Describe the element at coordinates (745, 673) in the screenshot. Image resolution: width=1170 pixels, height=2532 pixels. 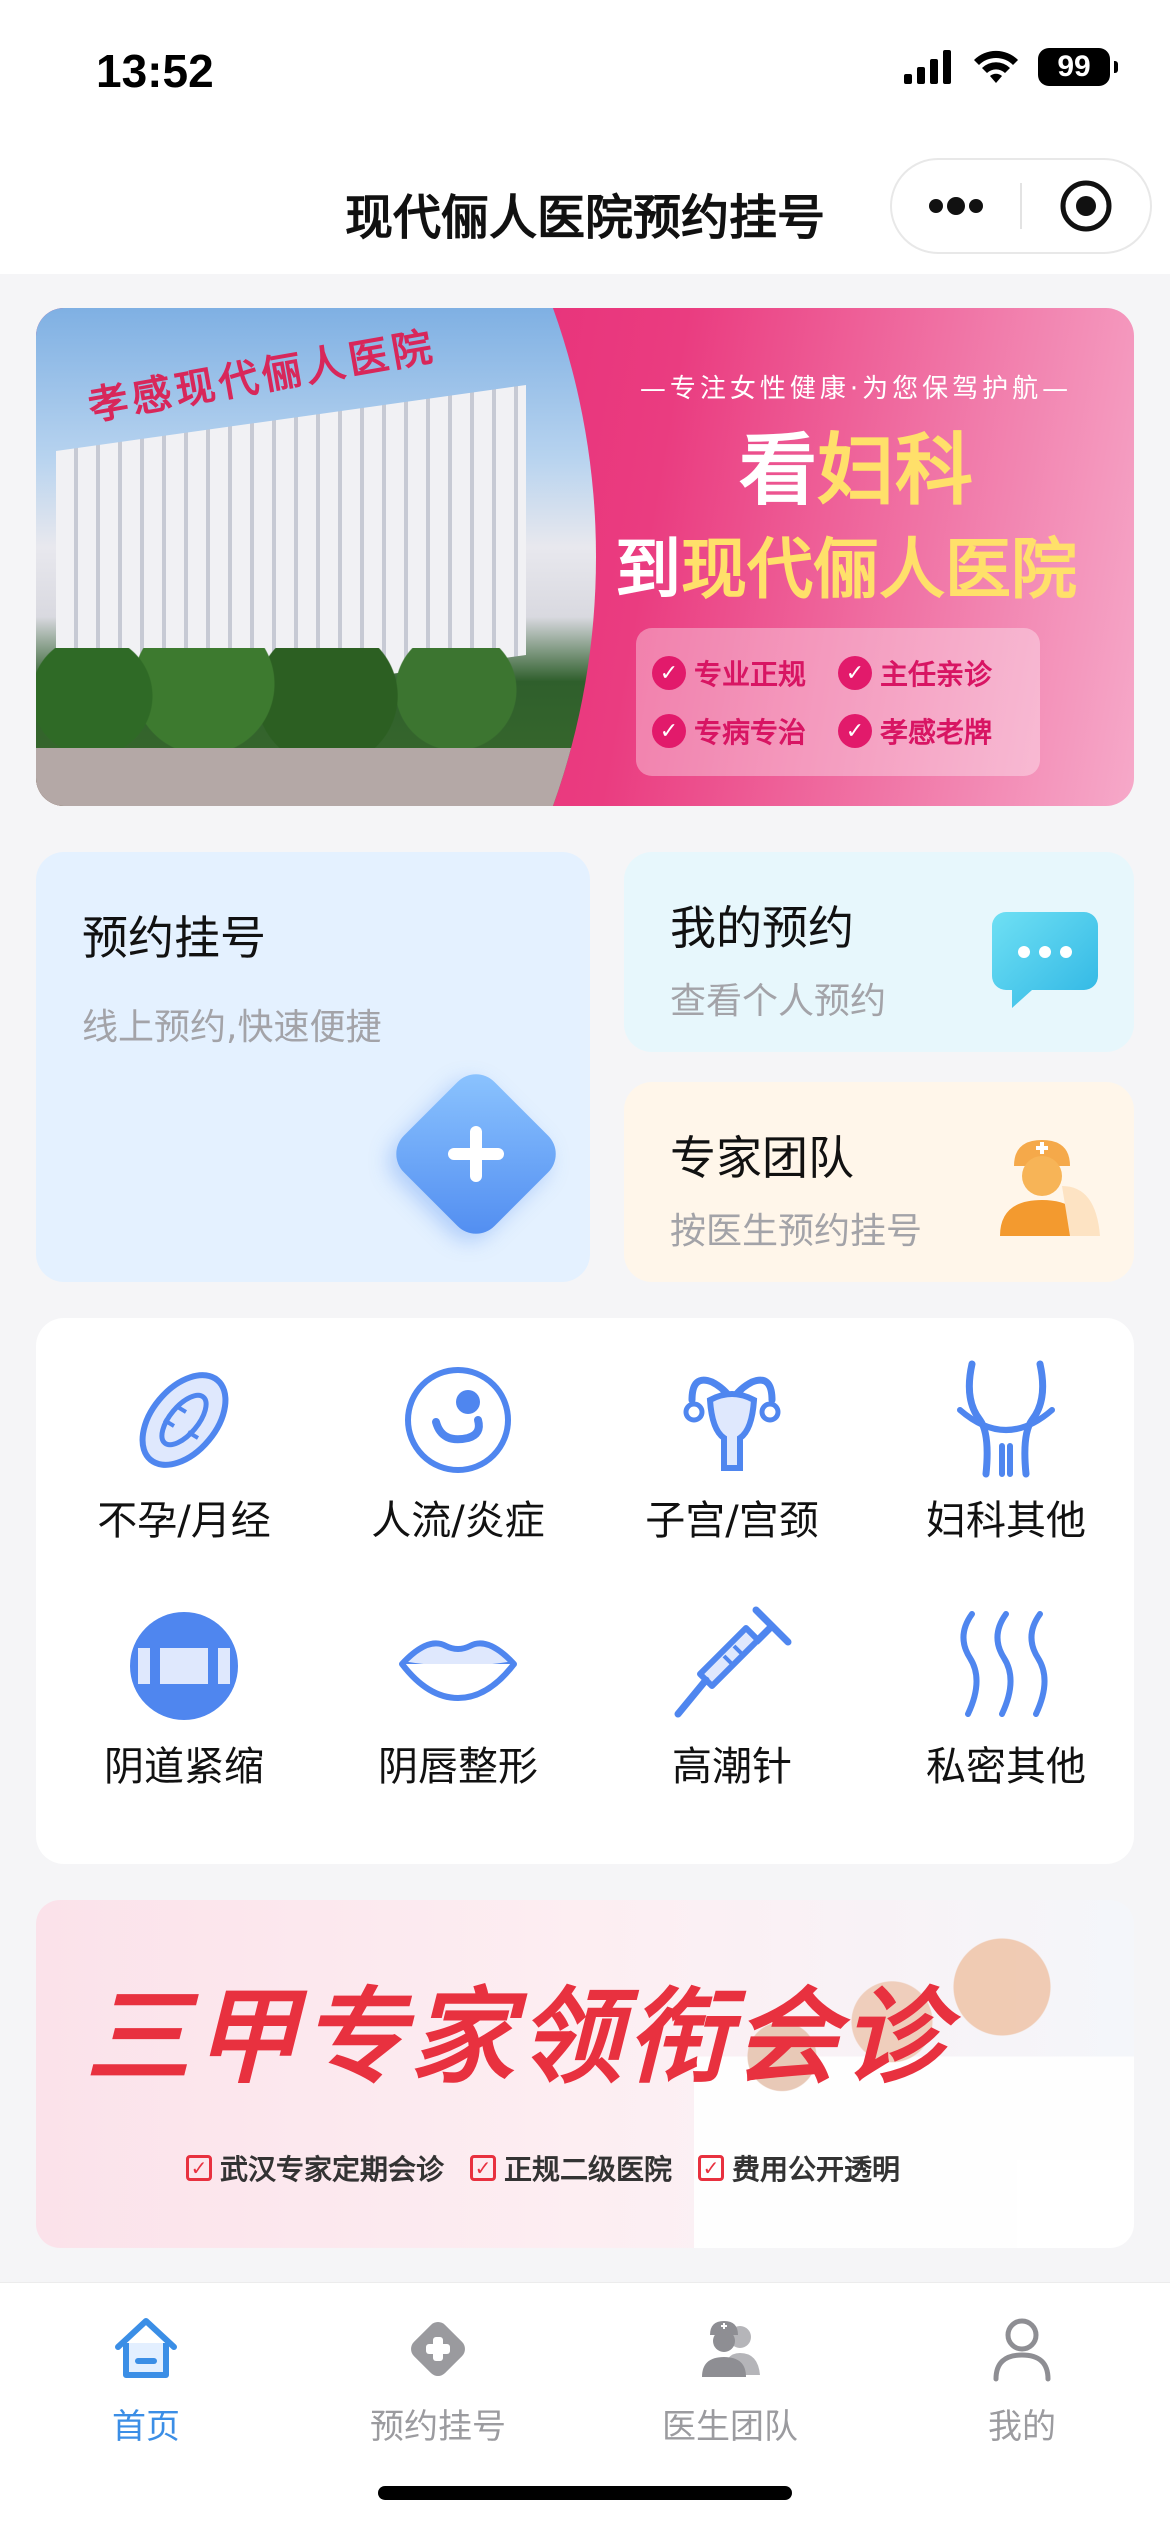
I see `banner-tag: ✓ 专业正规` at that location.